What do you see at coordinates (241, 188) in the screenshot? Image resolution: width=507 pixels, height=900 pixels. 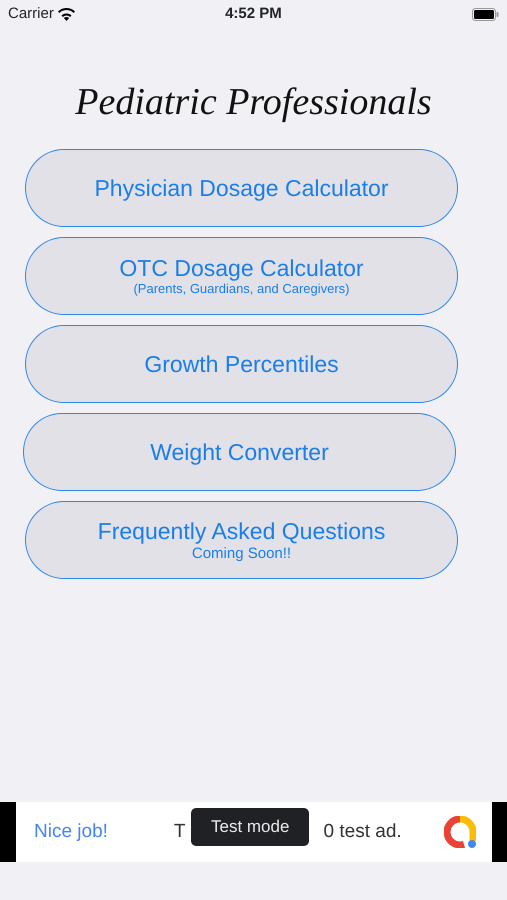 I see `menu-button: Physician Dosage Calculator` at bounding box center [241, 188].